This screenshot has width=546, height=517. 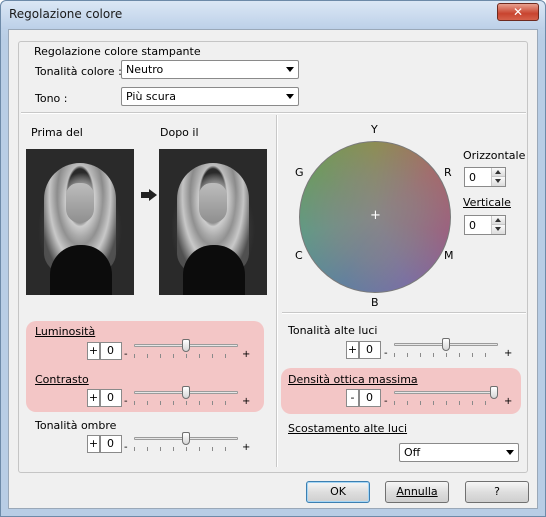 What do you see at coordinates (126, 401) in the screenshot?
I see `contrasto-minus: -` at bounding box center [126, 401].